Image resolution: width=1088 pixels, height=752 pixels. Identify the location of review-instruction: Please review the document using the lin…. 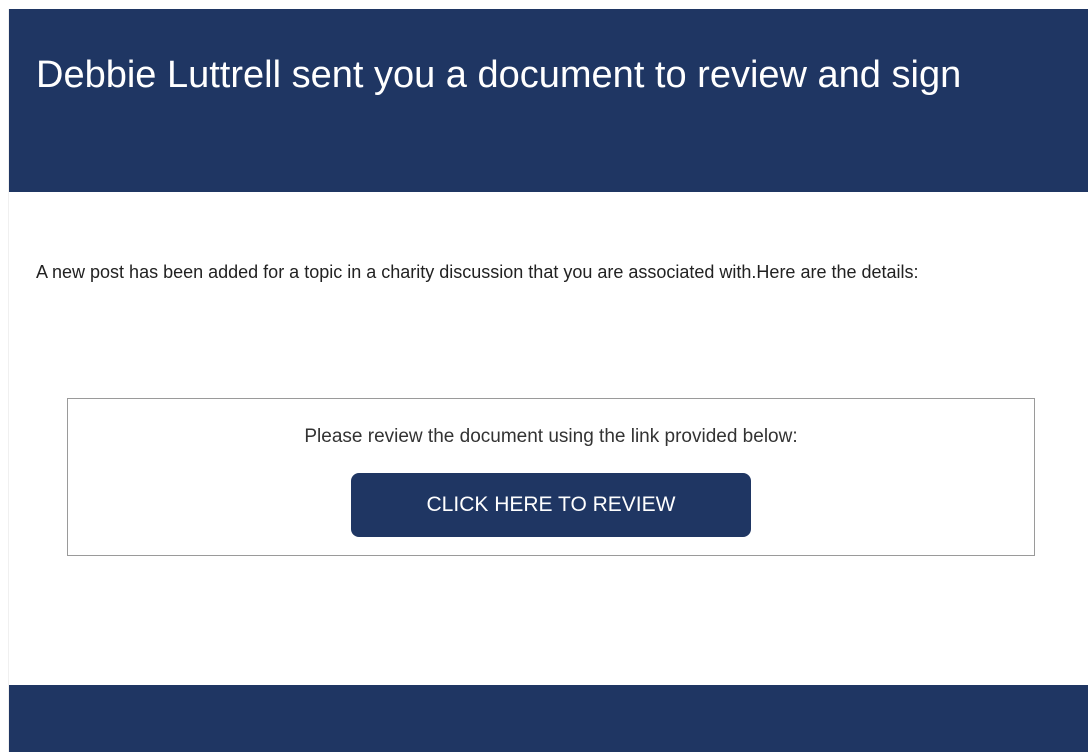
(551, 436).